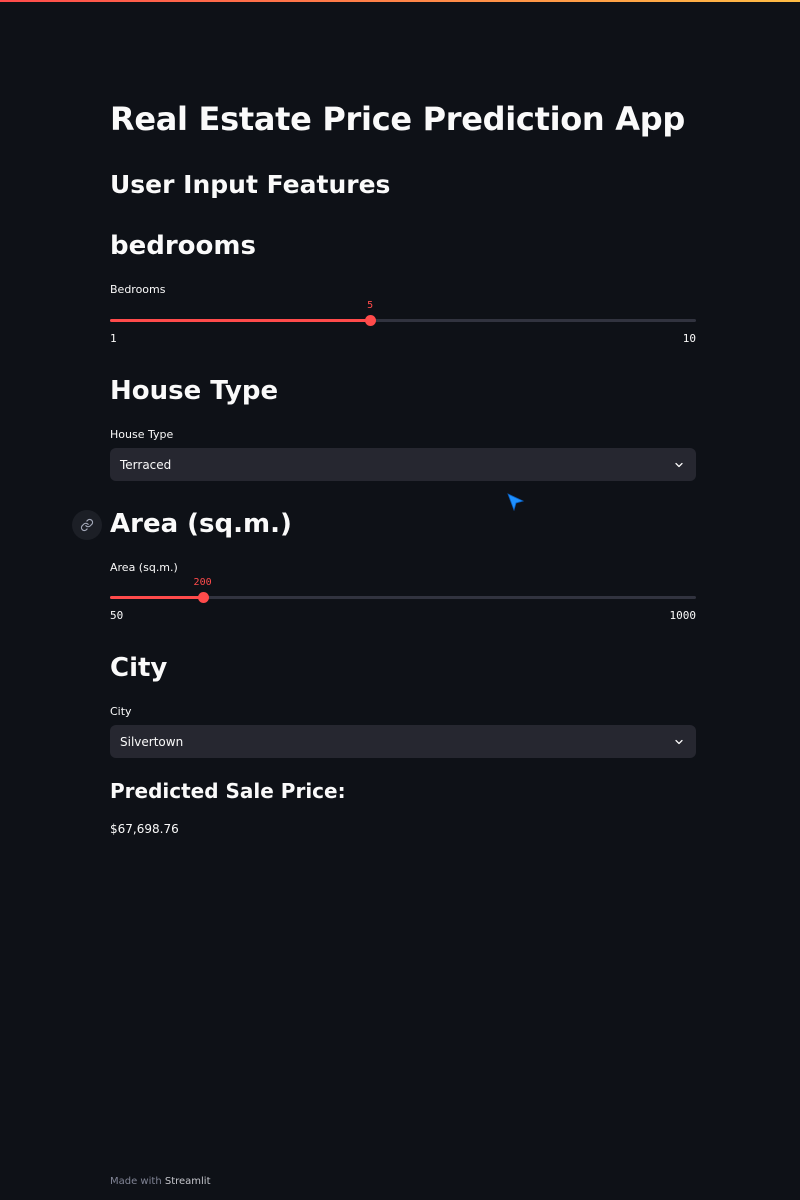 The height and width of the screenshot is (1200, 800). I want to click on link-icon, so click(87, 525).